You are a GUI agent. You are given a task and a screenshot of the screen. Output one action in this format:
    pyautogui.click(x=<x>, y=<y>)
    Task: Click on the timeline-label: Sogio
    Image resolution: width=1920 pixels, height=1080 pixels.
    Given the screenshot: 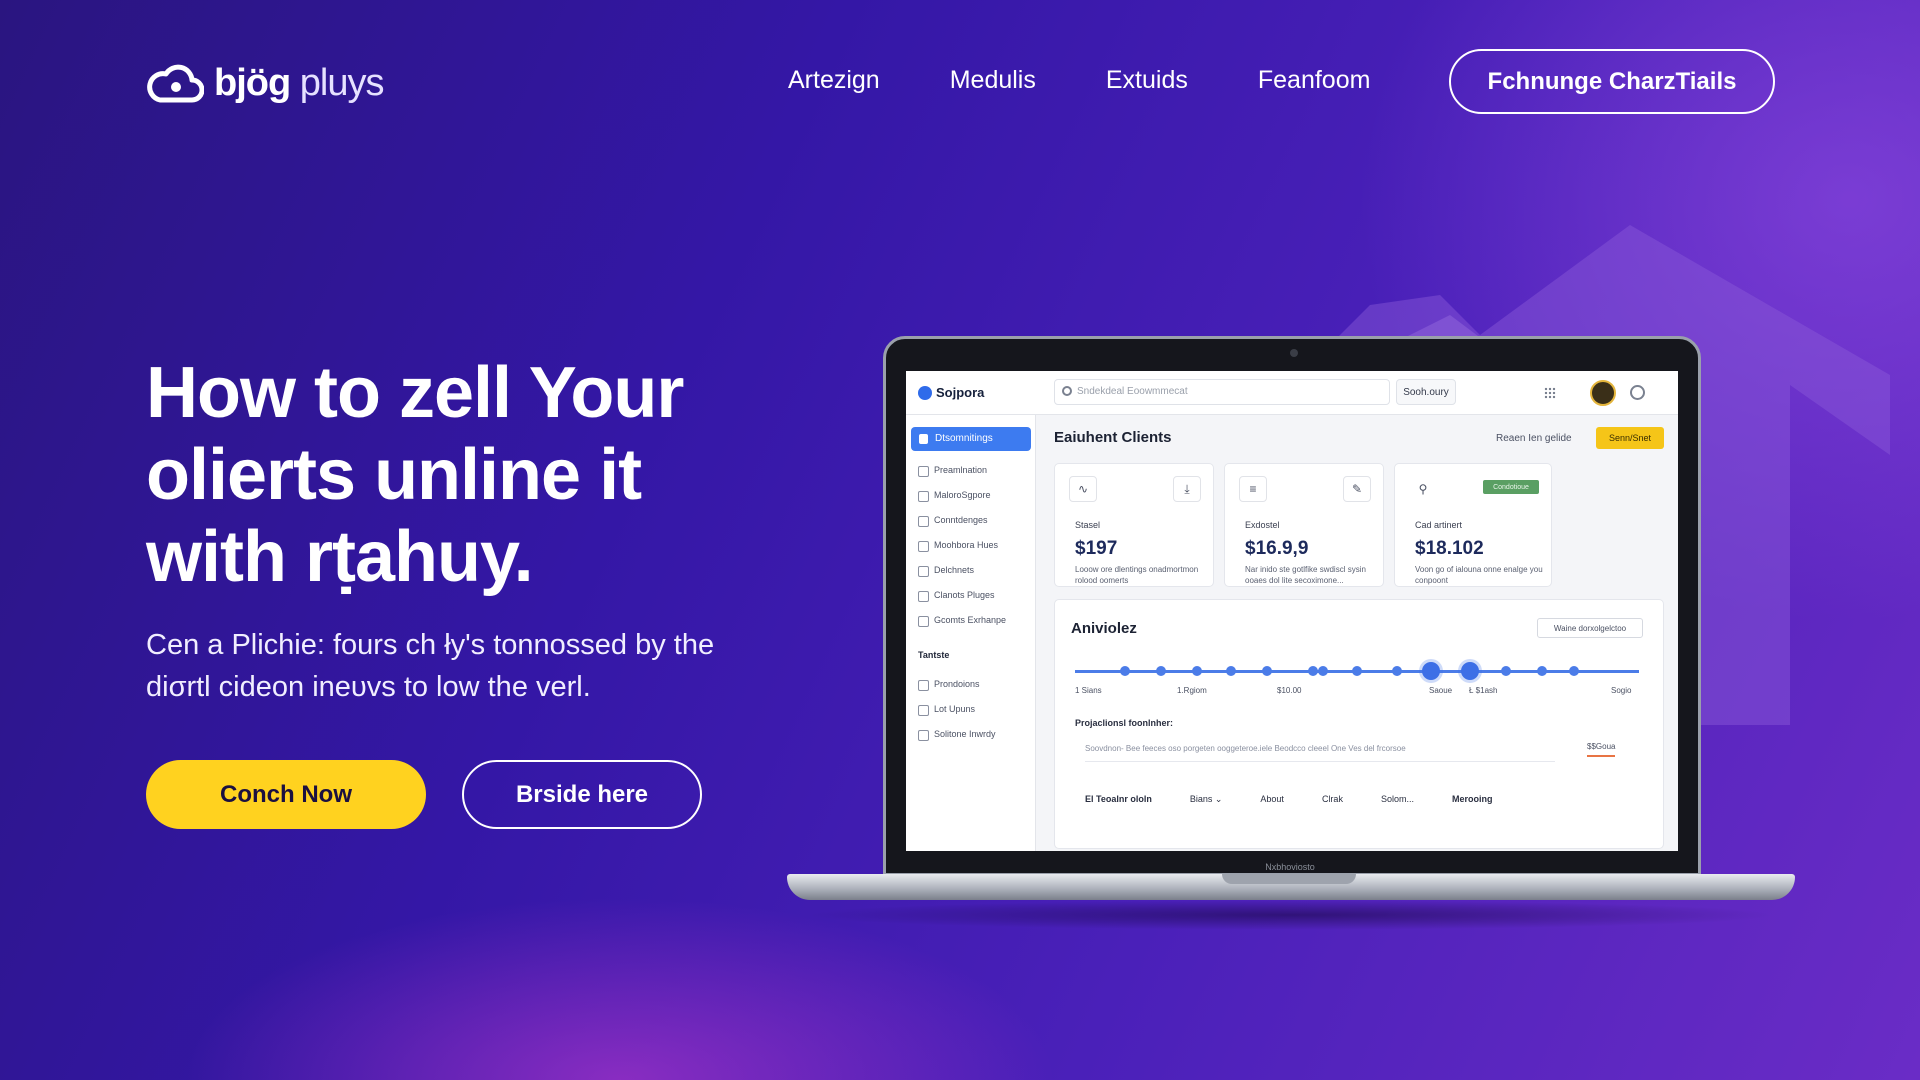 What is the action you would take?
    pyautogui.click(x=1621, y=690)
    